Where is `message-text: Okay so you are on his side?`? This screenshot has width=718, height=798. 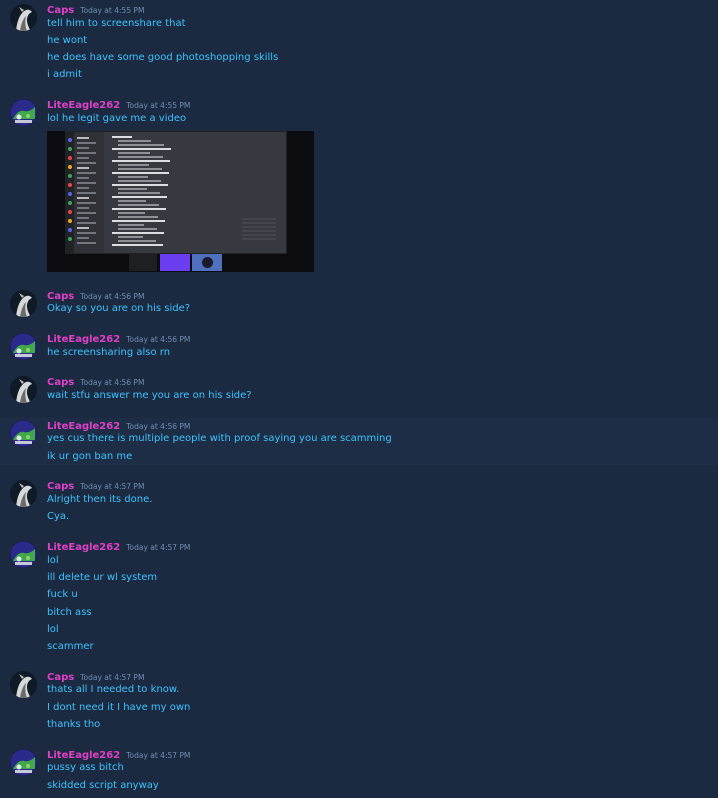
message-text: Okay so you are on his side? is located at coordinates (119, 308).